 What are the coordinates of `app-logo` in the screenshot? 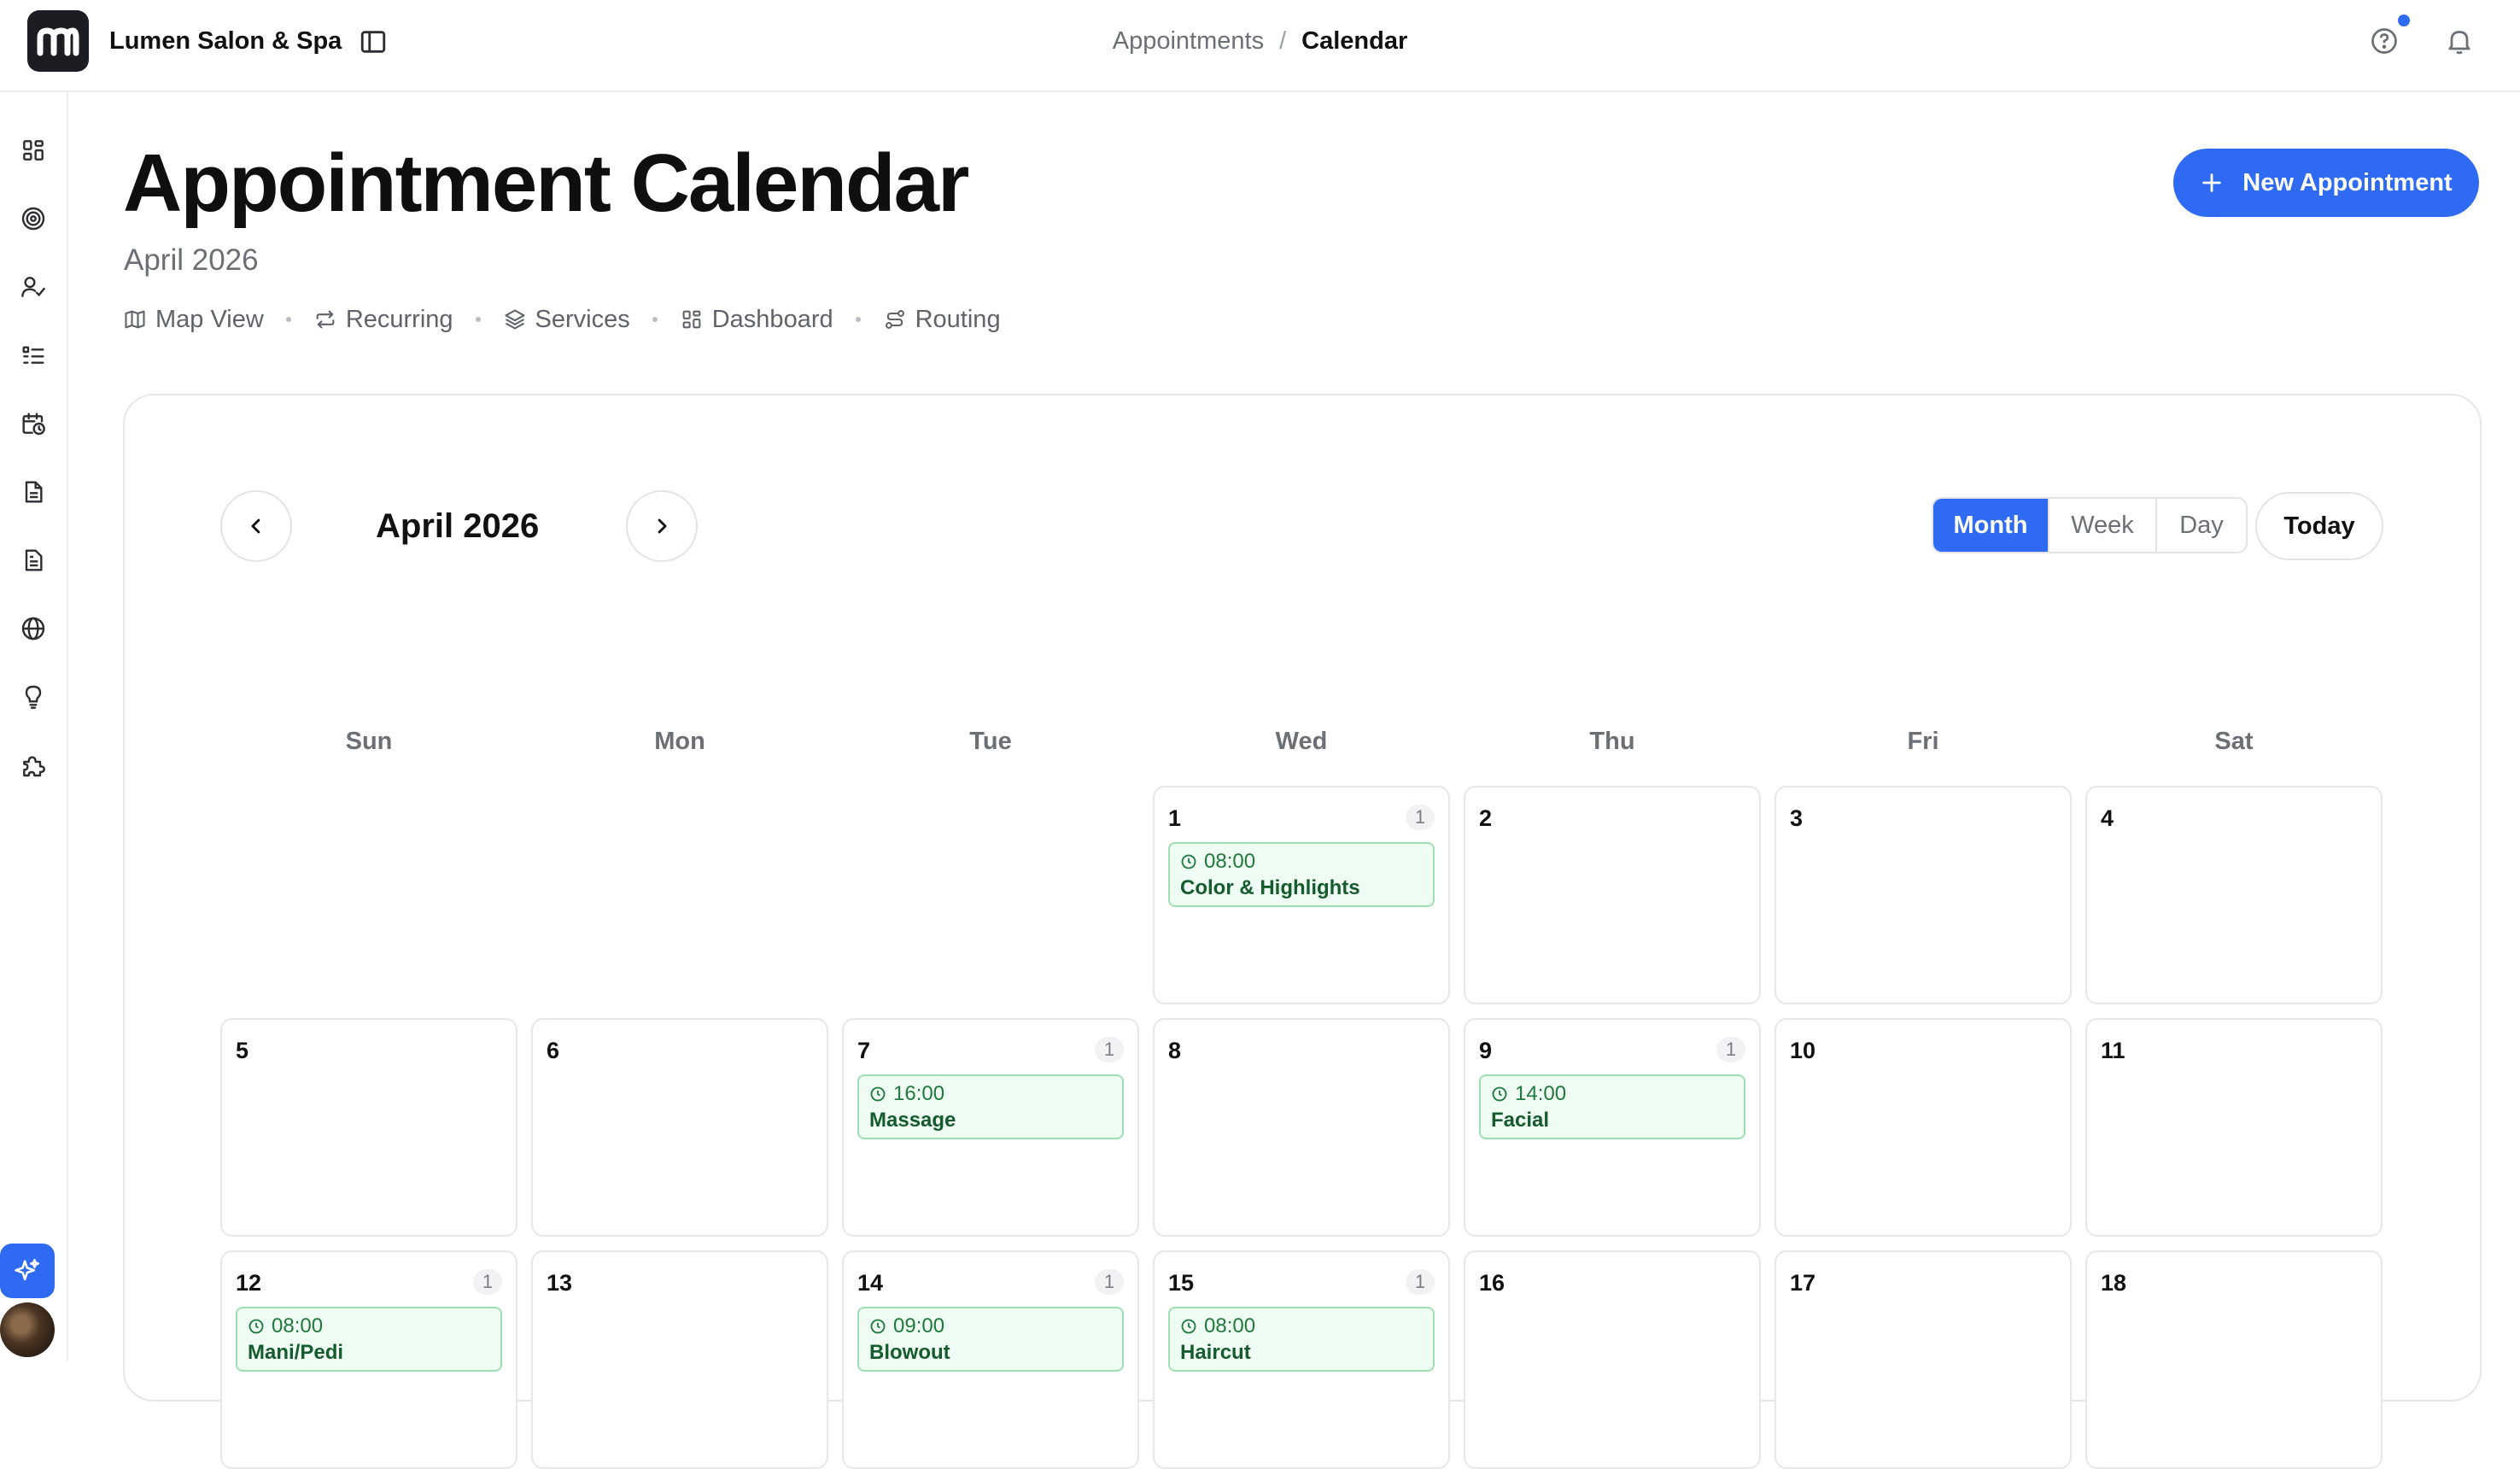 It's located at (58, 41).